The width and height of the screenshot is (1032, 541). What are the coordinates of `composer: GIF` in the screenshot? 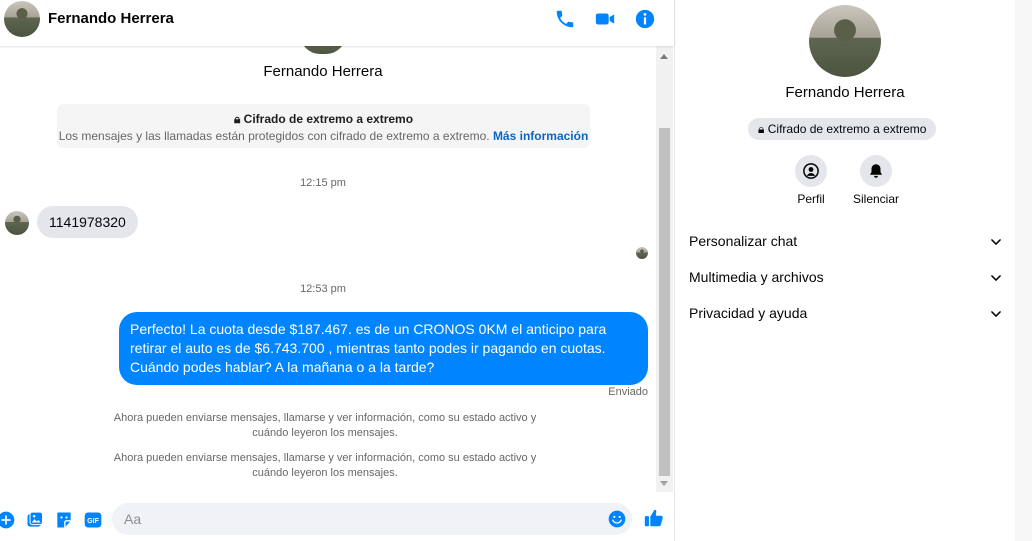 It's located at (337, 517).